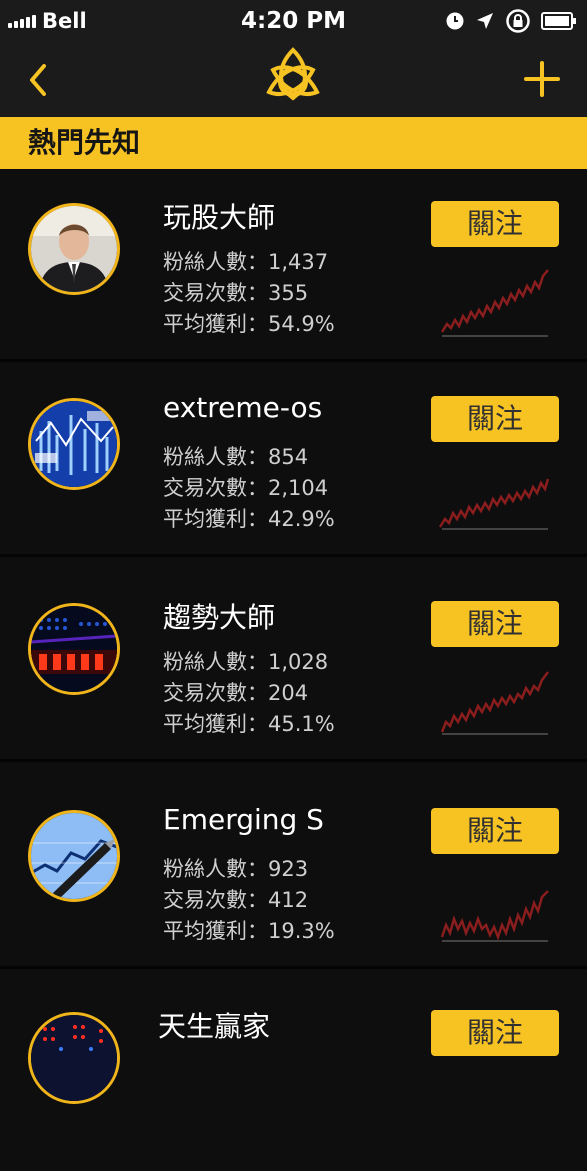 This screenshot has height=1171, width=587. I want to click on fans-value: 1,028, so click(298, 662).